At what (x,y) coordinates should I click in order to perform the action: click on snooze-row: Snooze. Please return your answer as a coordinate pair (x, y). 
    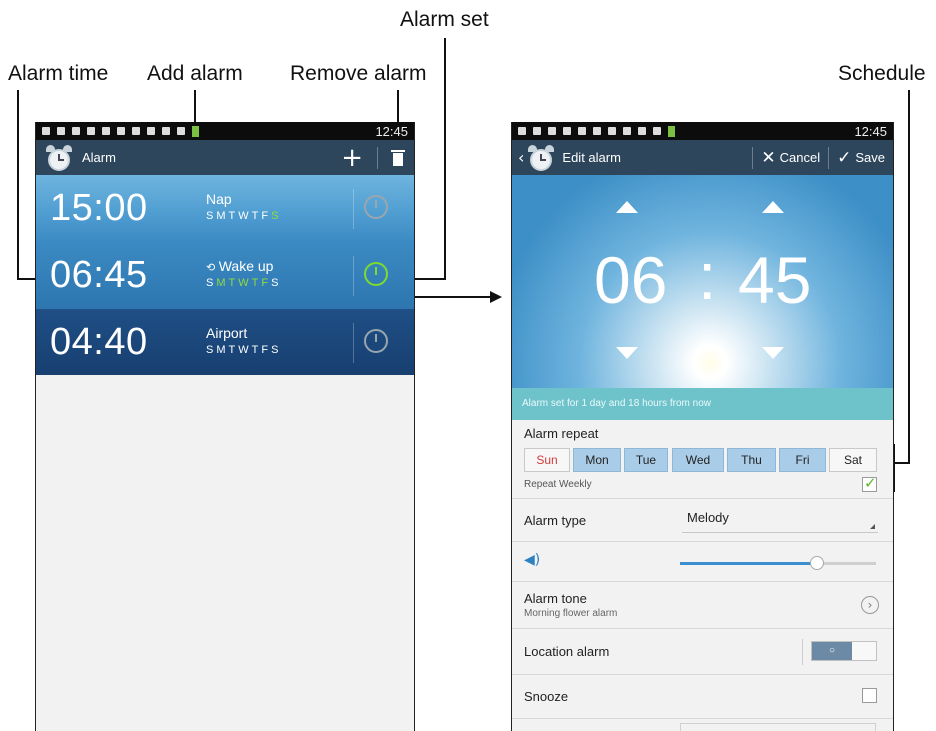
    Looking at the image, I should click on (702, 697).